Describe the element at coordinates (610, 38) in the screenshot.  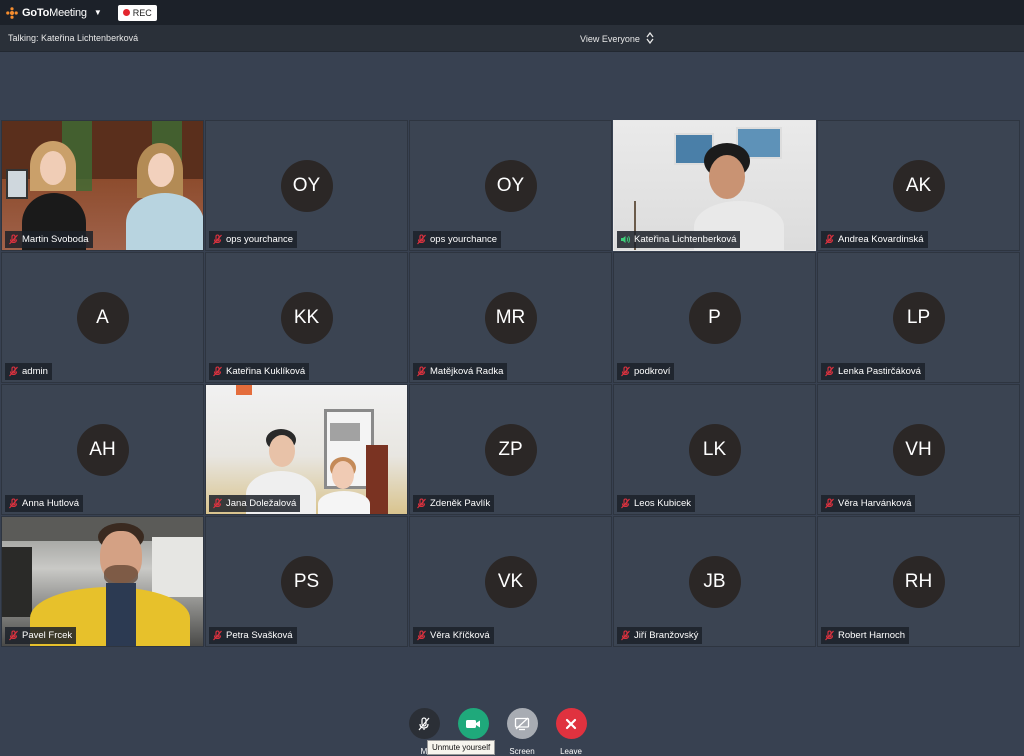
I see `view-label: View Everyone` at that location.